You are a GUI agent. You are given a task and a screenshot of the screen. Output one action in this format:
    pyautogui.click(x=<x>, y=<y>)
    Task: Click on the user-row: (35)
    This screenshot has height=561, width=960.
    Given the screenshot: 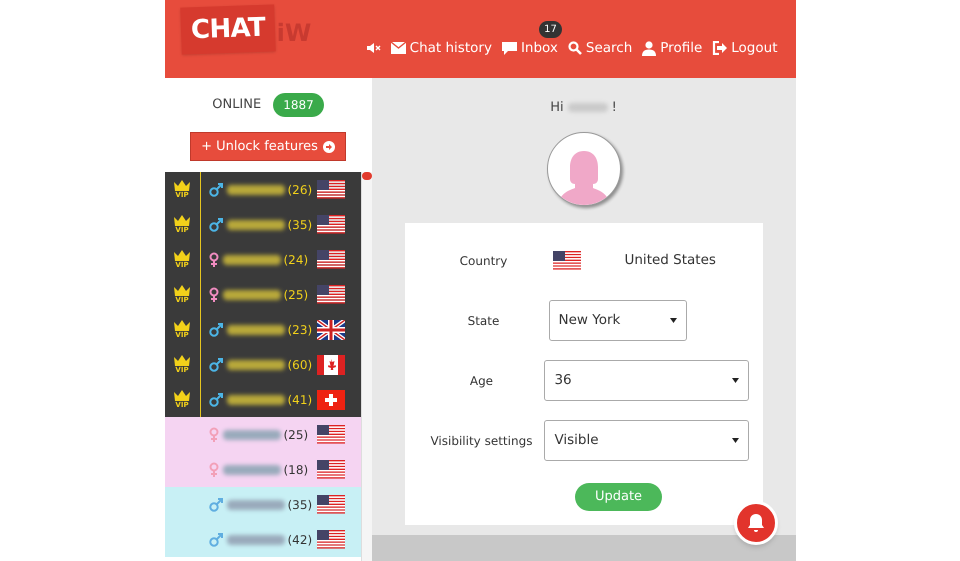 What is the action you would take?
    pyautogui.click(x=262, y=504)
    